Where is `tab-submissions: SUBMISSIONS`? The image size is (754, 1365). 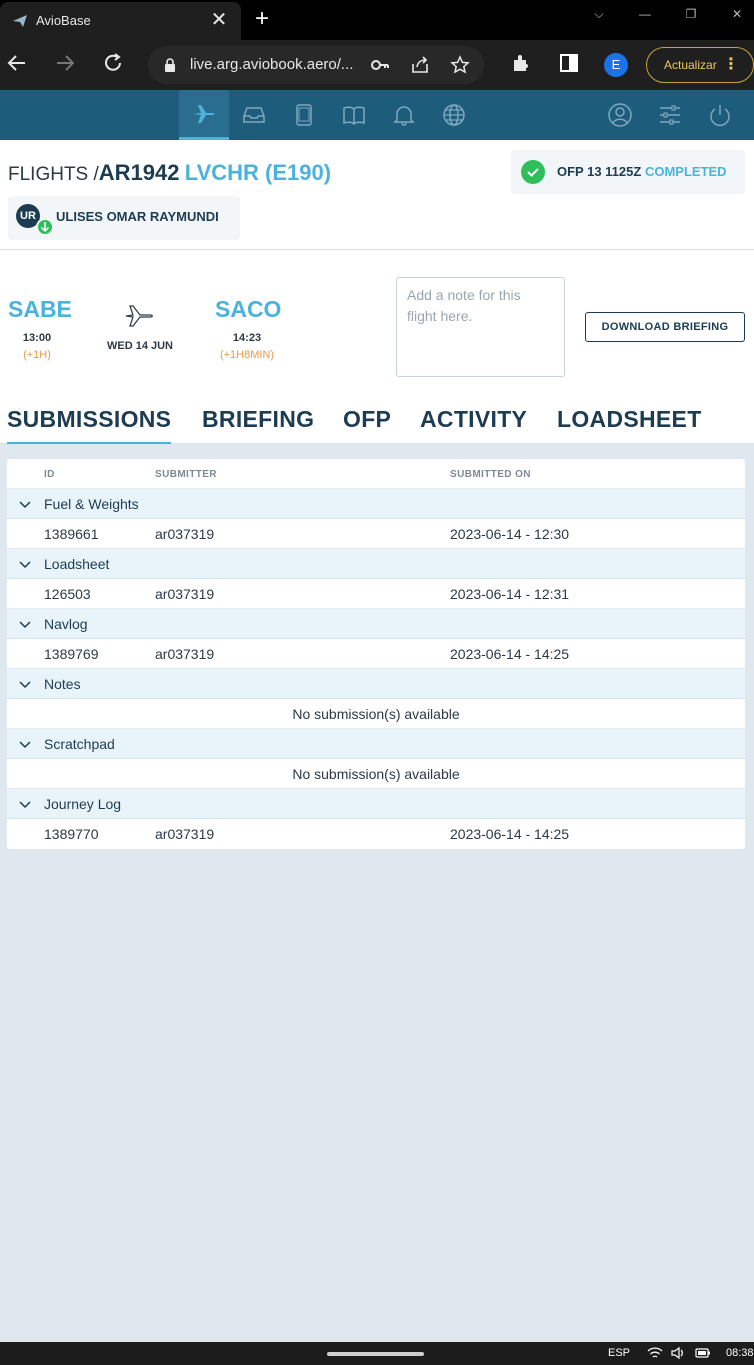 tab-submissions: SUBMISSIONS is located at coordinates (89, 425).